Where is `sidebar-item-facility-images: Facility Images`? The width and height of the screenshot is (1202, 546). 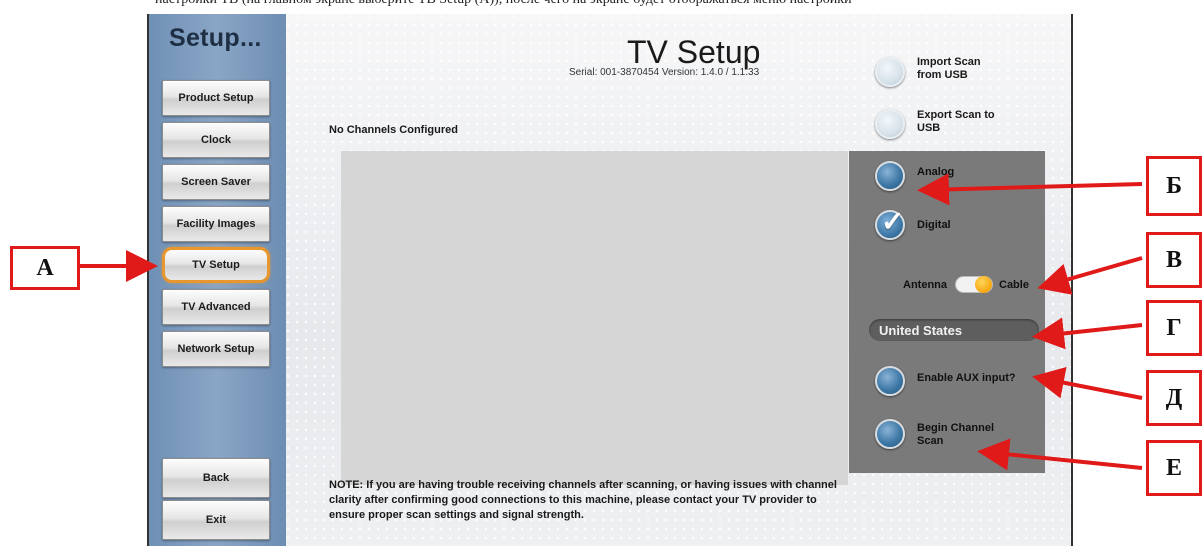
sidebar-item-facility-images: Facility Images is located at coordinates (216, 224).